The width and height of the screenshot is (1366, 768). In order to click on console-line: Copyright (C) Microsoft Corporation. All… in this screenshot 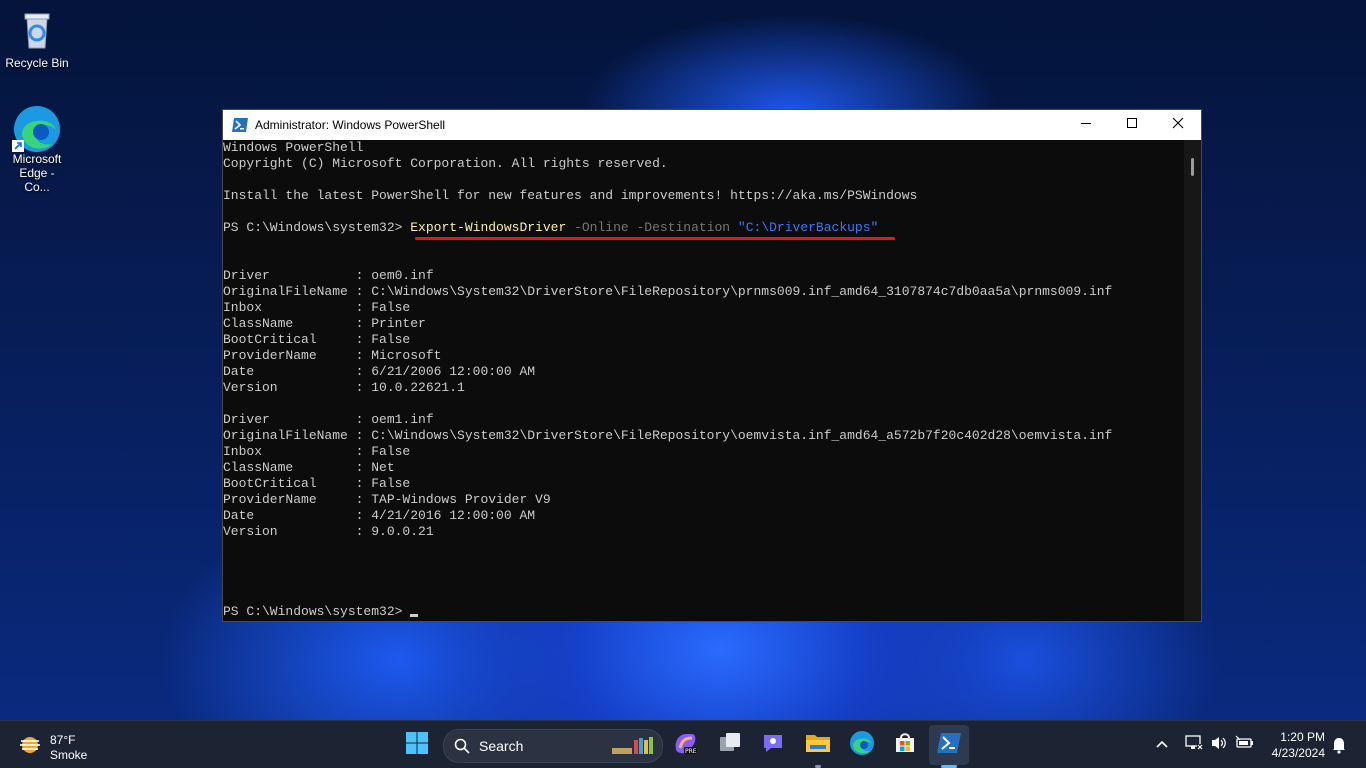, I will do `click(445, 163)`.